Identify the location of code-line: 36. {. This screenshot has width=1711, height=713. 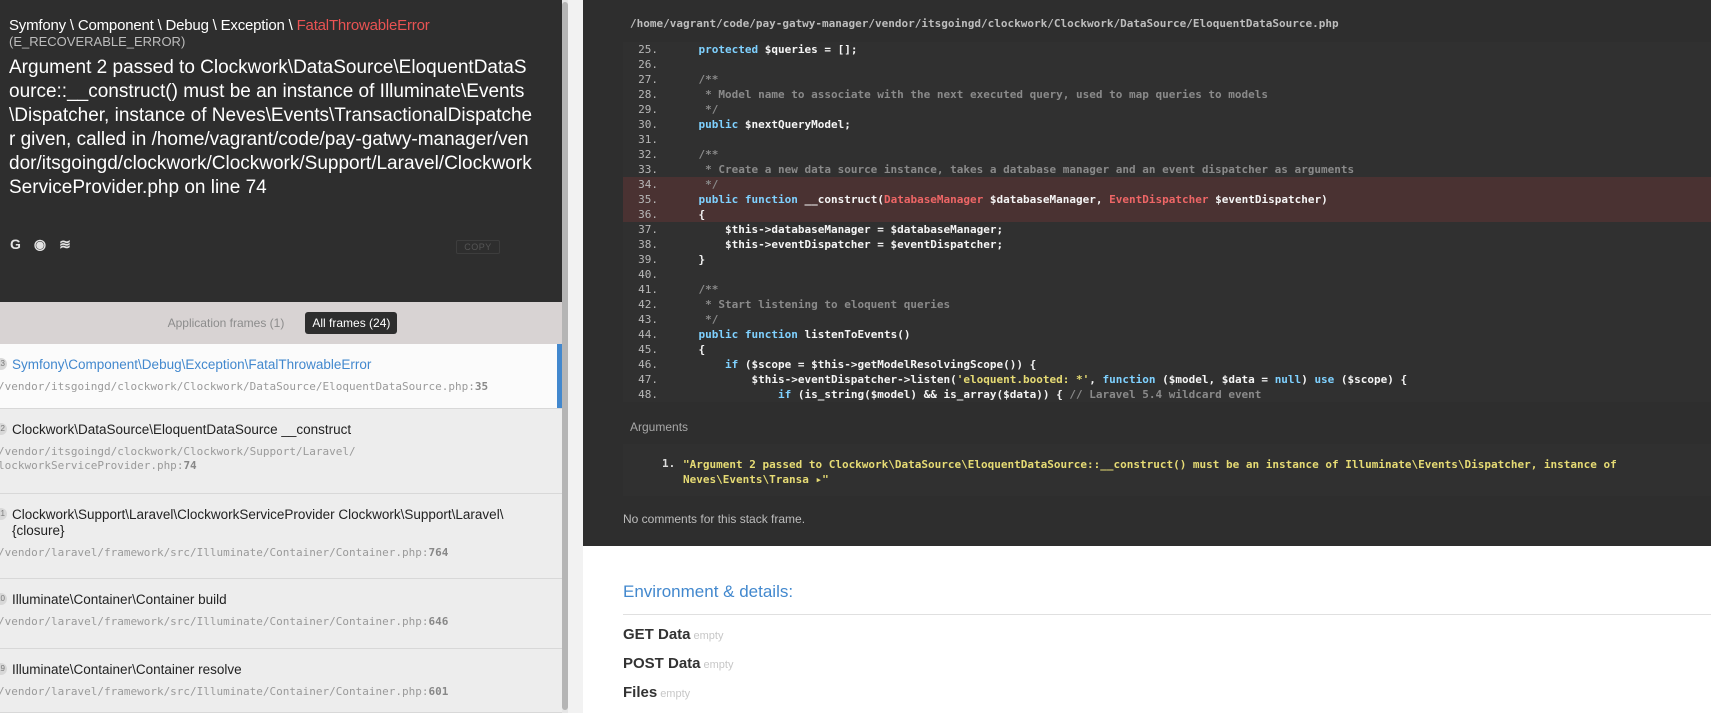
(1167, 214).